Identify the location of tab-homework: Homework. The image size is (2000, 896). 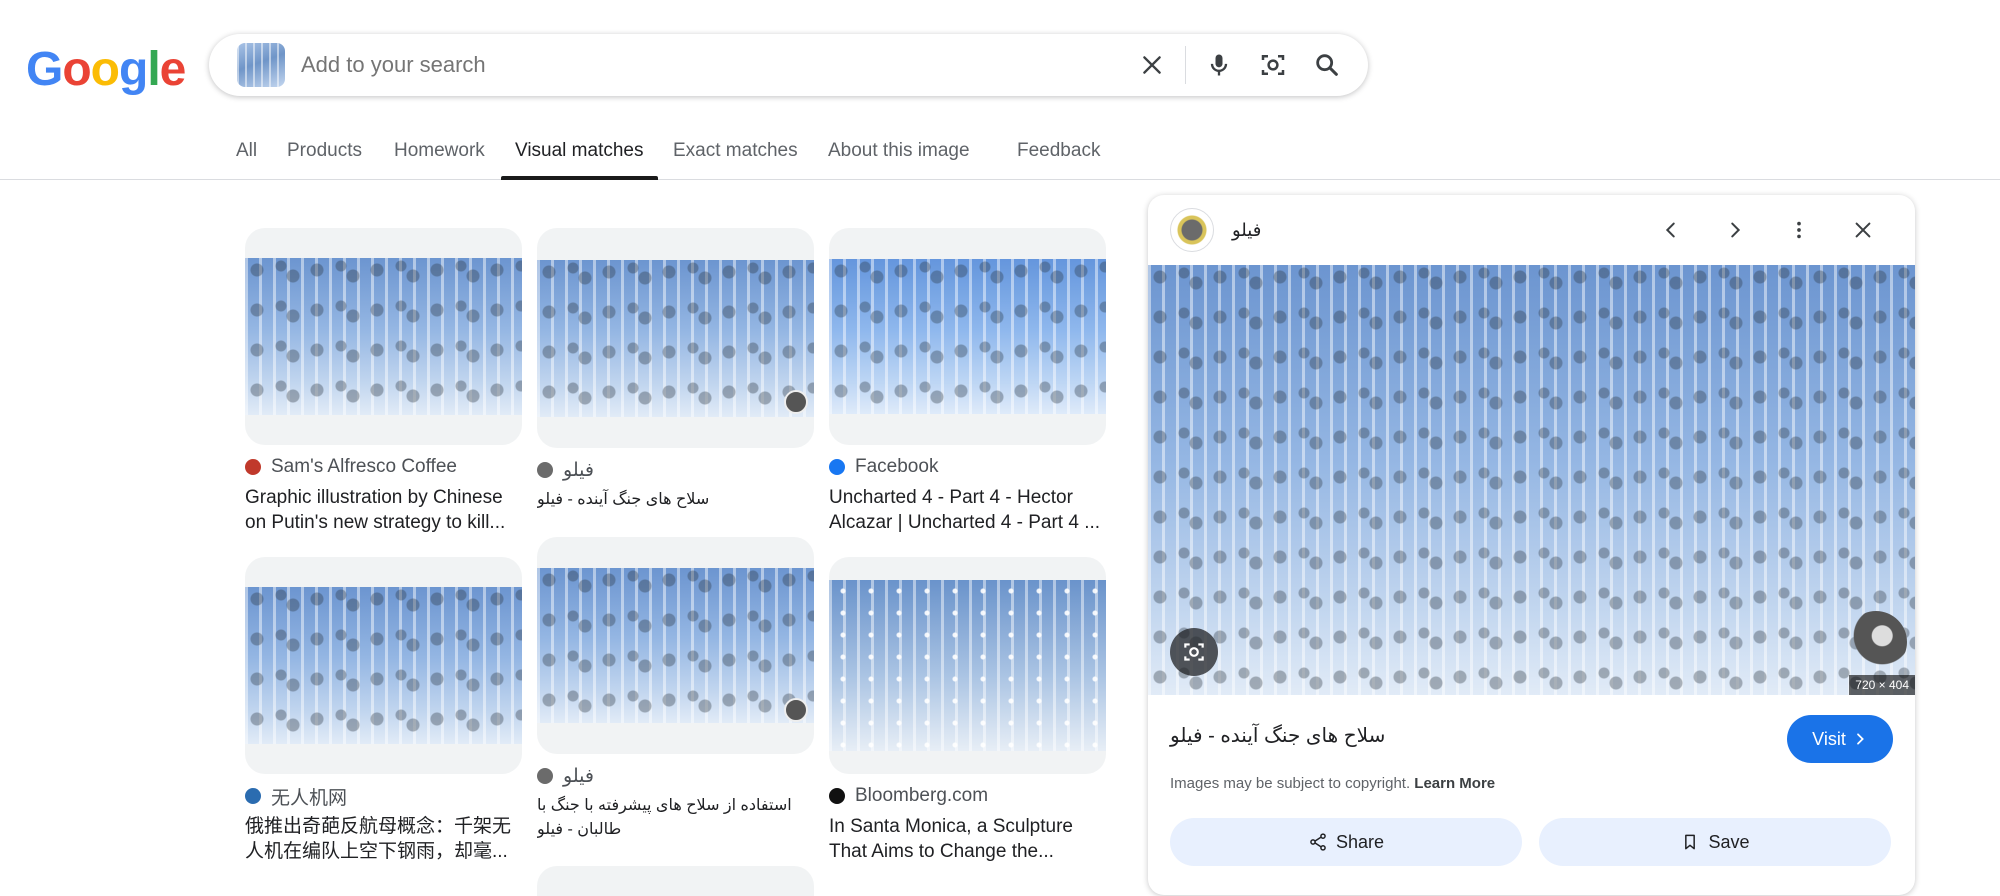
(439, 160).